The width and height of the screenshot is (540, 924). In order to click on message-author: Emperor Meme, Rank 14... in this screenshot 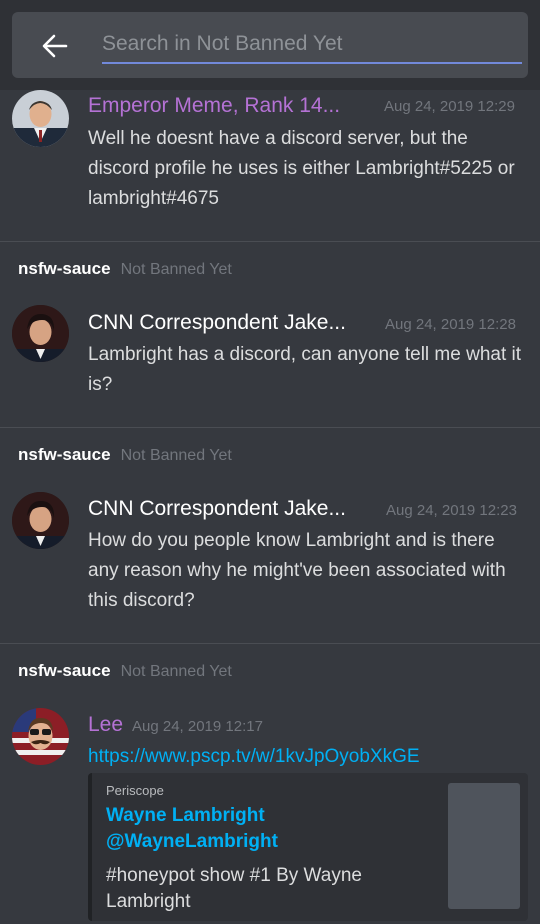, I will do `click(214, 106)`.